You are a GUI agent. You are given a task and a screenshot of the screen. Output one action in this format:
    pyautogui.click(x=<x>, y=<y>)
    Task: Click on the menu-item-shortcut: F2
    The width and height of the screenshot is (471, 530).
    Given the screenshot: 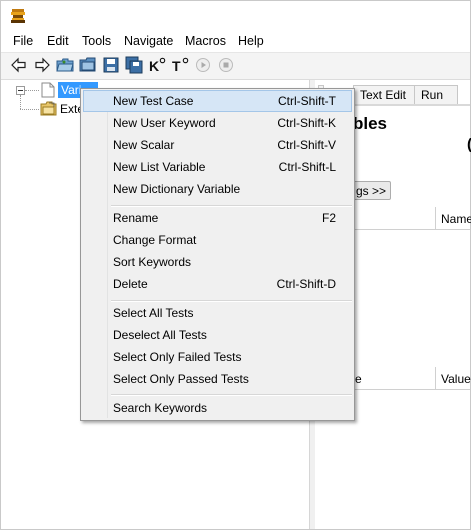 What is the action you would take?
    pyautogui.click(x=328, y=218)
    